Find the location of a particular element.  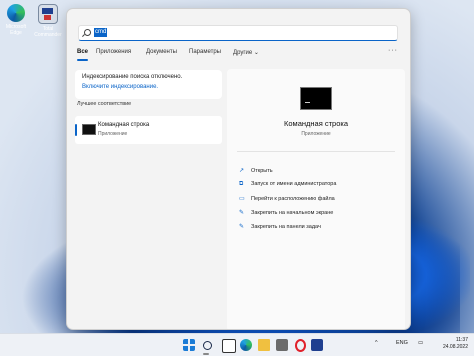

best-match-header: Лучшее соответствие is located at coordinates (104, 104).